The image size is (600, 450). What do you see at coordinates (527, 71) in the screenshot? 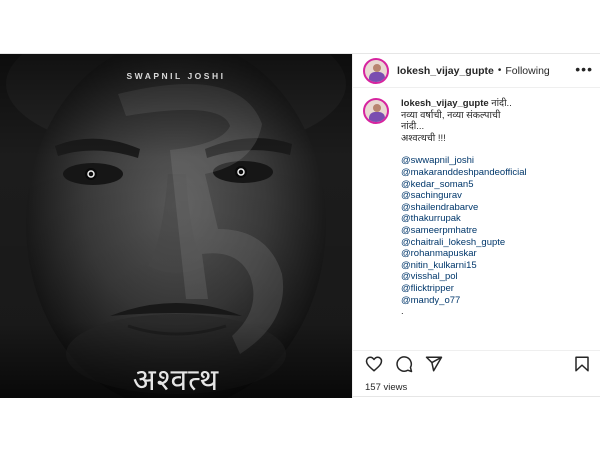
I see `follow-status-button: Following` at bounding box center [527, 71].